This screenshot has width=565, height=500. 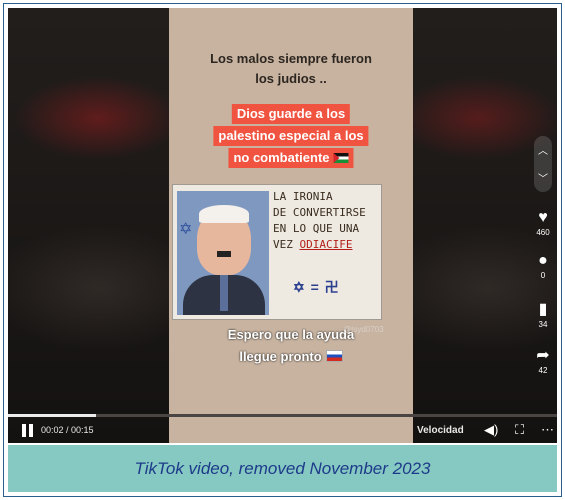 I want to click on portrait-image: ✡, so click(x=223, y=253).